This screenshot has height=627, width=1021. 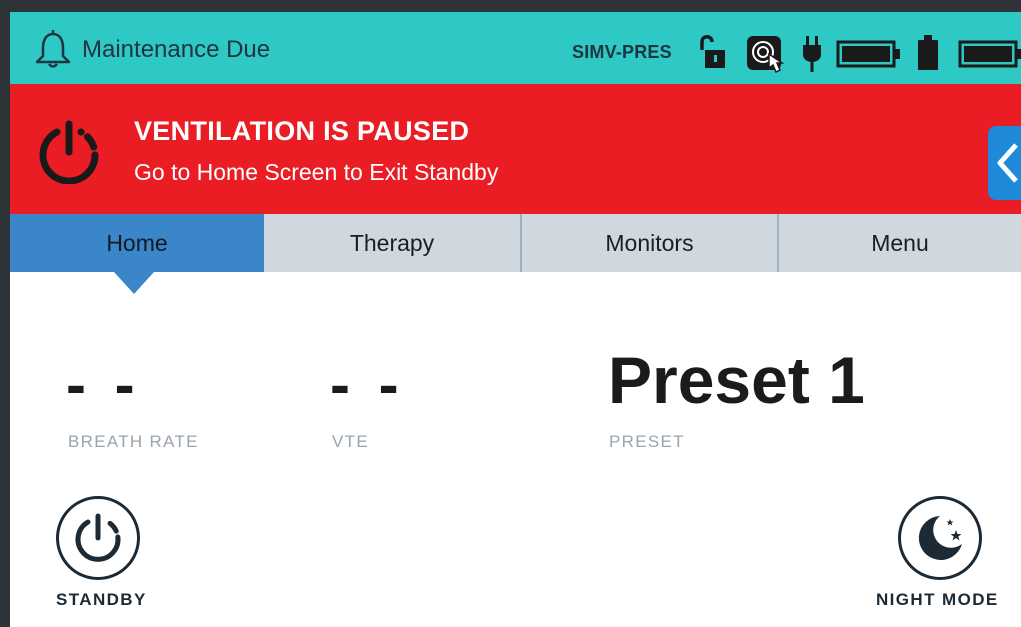 I want to click on tab-therapy: Therapy, so click(x=392, y=243).